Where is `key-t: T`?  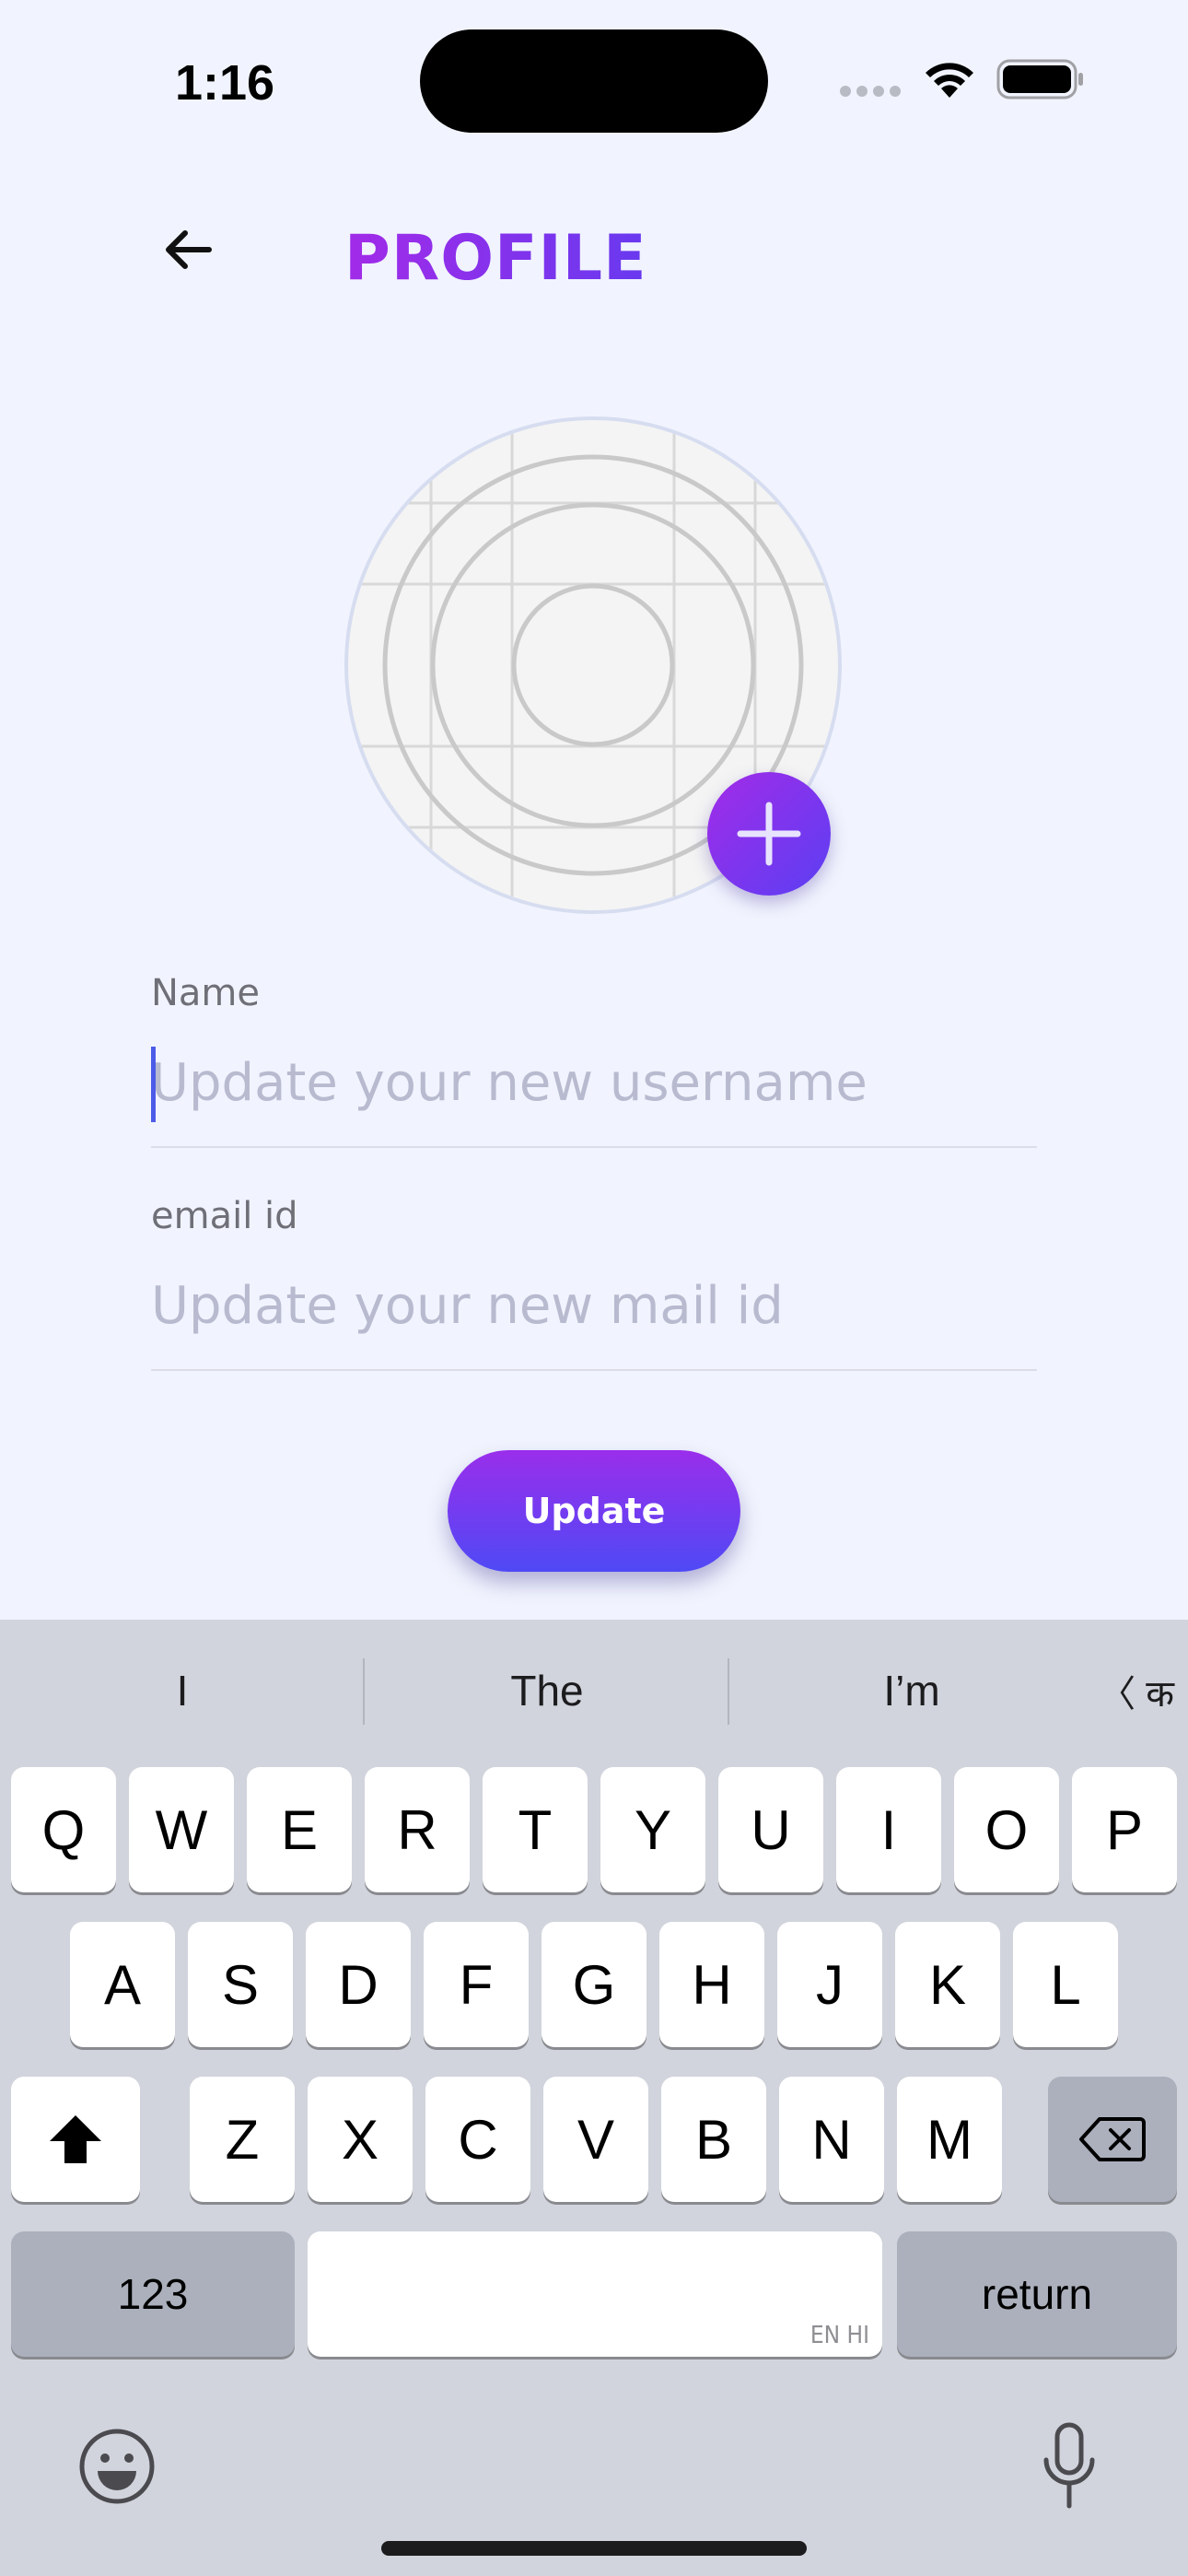 key-t: T is located at coordinates (535, 1829).